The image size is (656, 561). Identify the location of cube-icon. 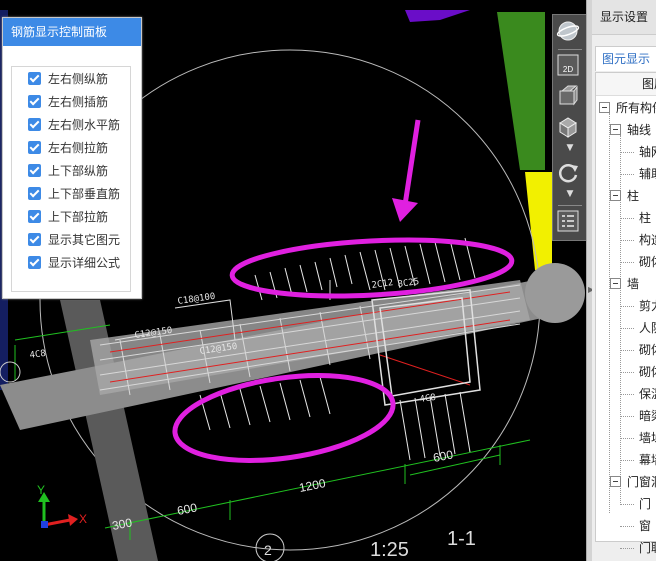
(570, 128).